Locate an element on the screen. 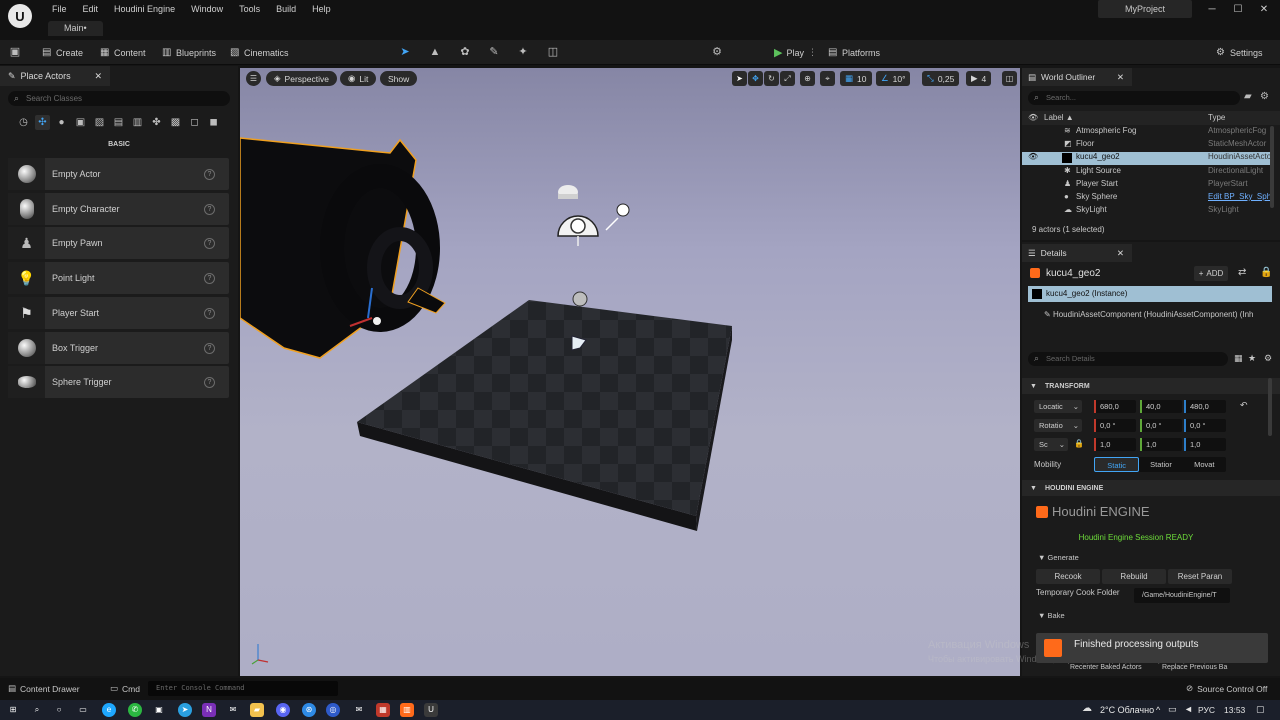 This screenshot has width=1280, height=720. save-icon: ▣ is located at coordinates (15, 52).